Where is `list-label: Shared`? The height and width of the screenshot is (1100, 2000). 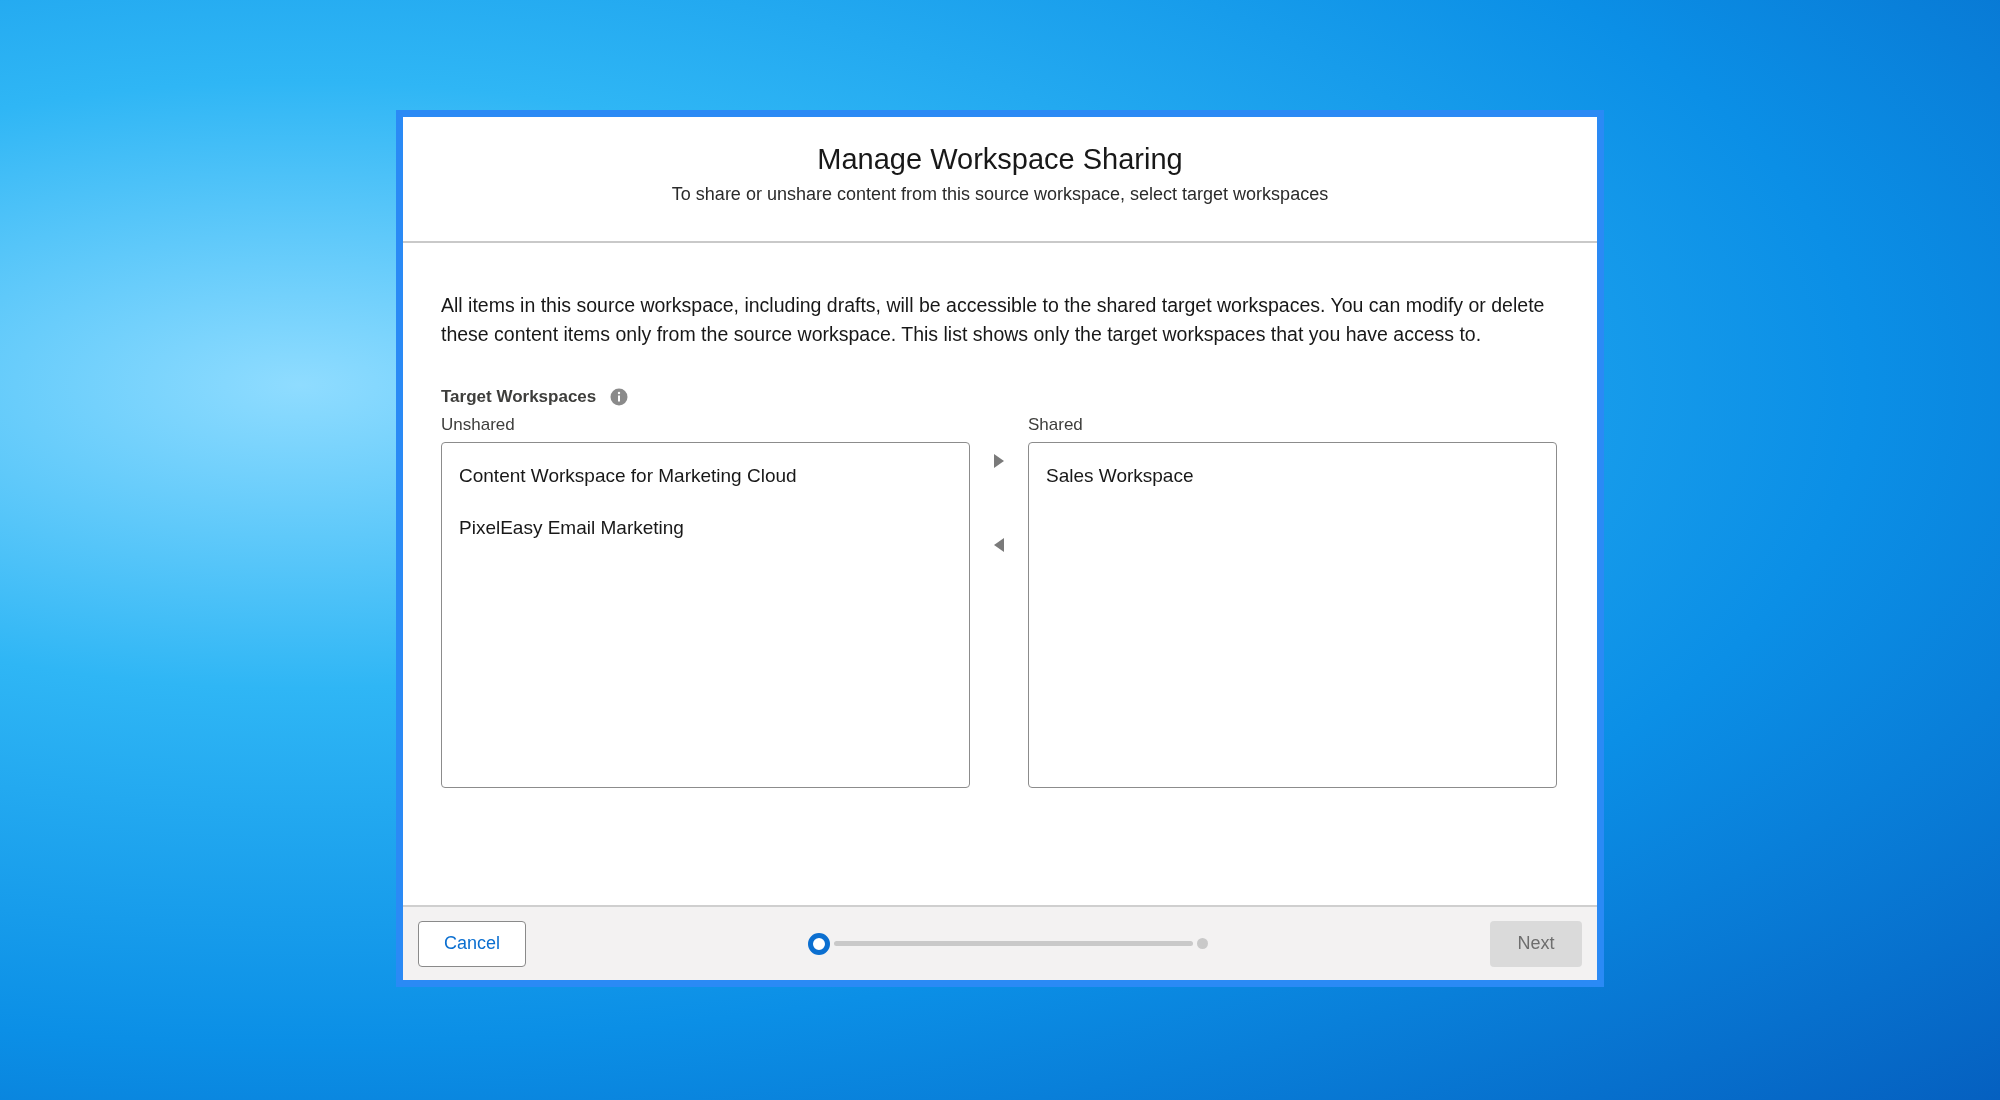 list-label: Shared is located at coordinates (1056, 425).